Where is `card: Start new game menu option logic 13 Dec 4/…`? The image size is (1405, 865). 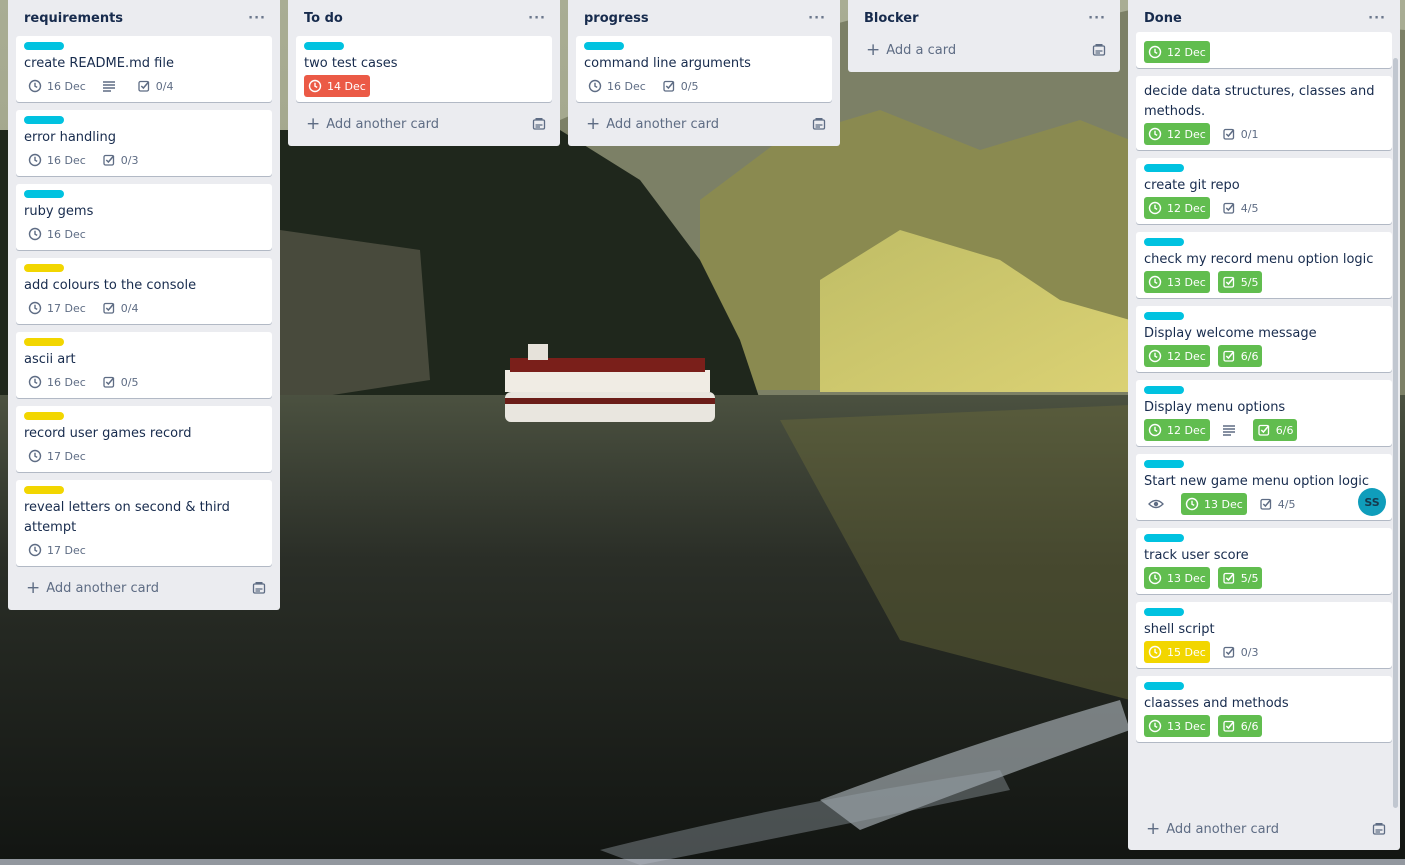
card: Start new game menu option logic 13 Dec 4/… is located at coordinates (1264, 487).